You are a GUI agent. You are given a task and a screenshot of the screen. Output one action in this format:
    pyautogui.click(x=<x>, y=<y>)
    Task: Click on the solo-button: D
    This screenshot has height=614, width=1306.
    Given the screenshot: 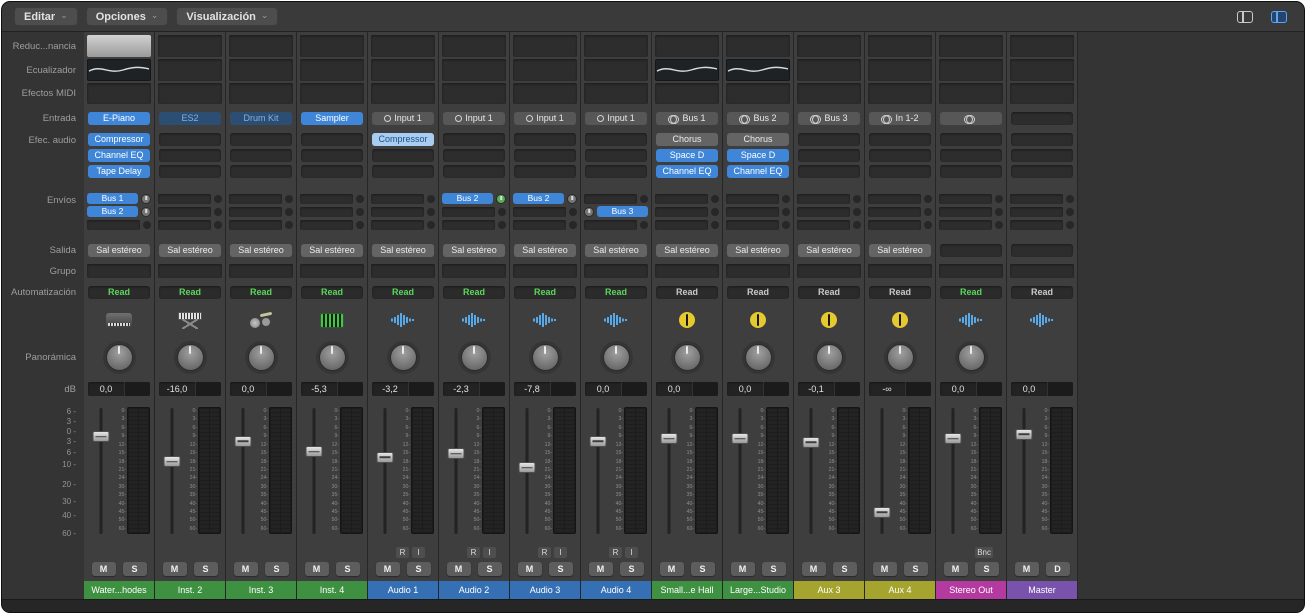 What is the action you would take?
    pyautogui.click(x=1057, y=568)
    